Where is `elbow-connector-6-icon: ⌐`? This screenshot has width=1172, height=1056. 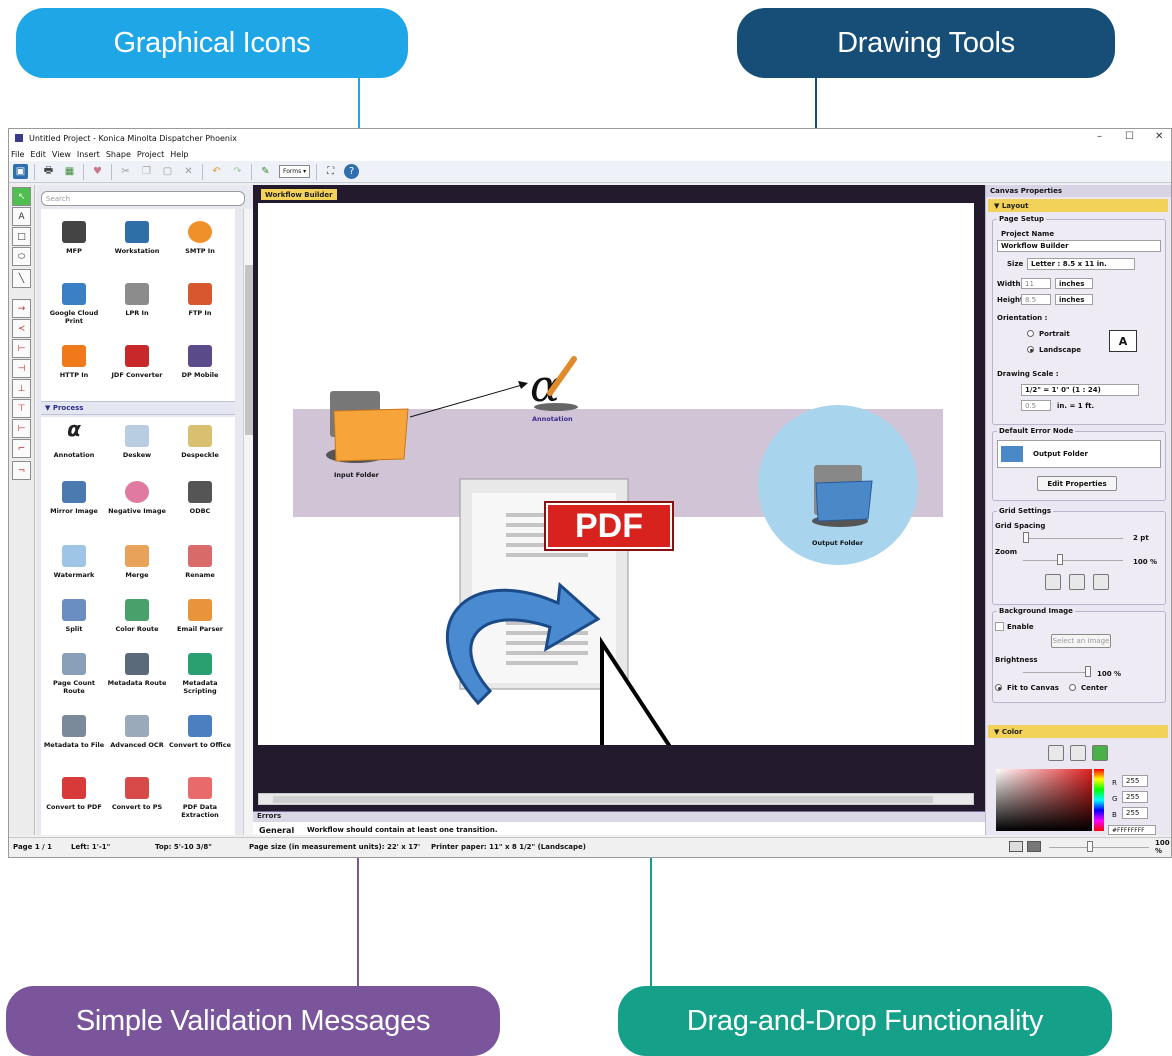
elbow-connector-6-icon: ⌐ is located at coordinates (21, 448).